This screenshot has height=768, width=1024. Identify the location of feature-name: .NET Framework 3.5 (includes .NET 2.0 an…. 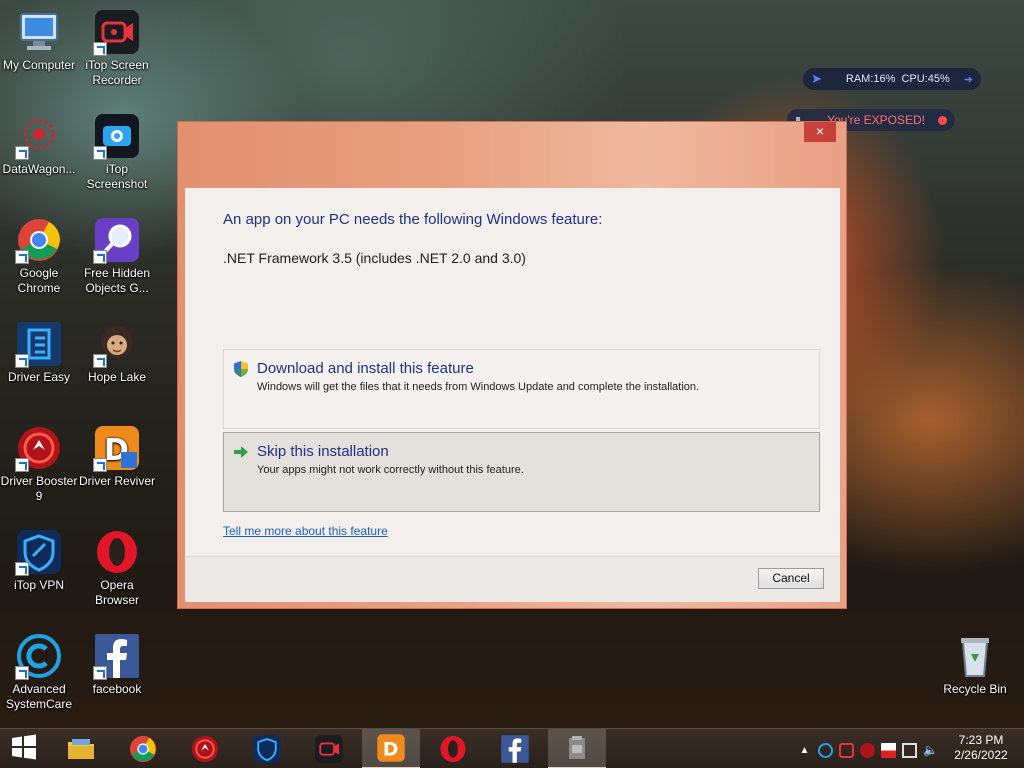
(374, 258).